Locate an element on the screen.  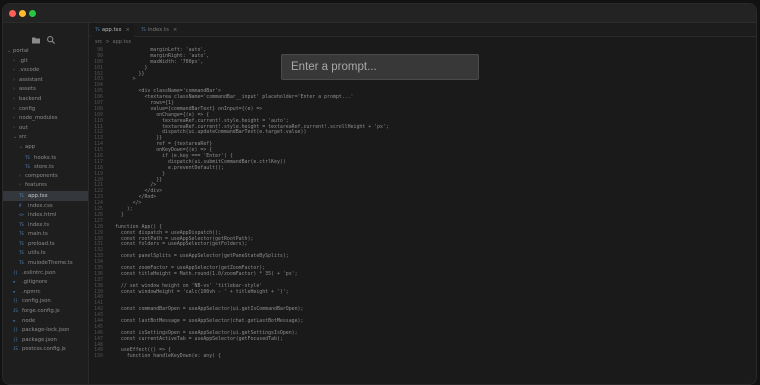
tree-item-label: node_modules is located at coordinates (38, 118).